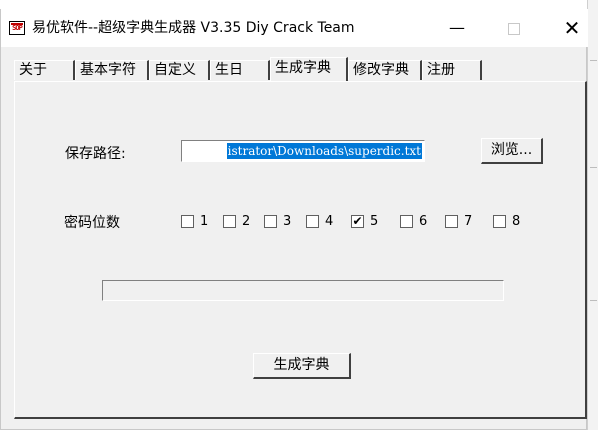 This screenshot has height=430, width=598. I want to click on tab-about: 关于, so click(44, 70).